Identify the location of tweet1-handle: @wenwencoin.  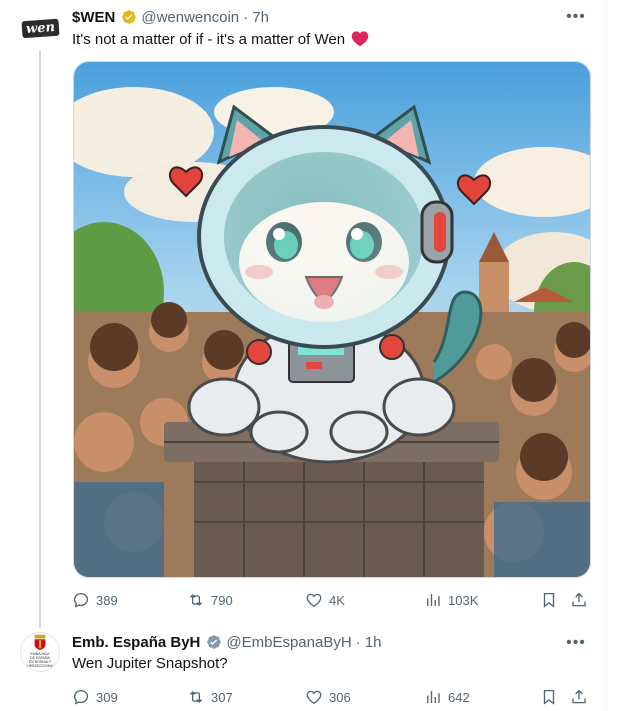
(190, 17).